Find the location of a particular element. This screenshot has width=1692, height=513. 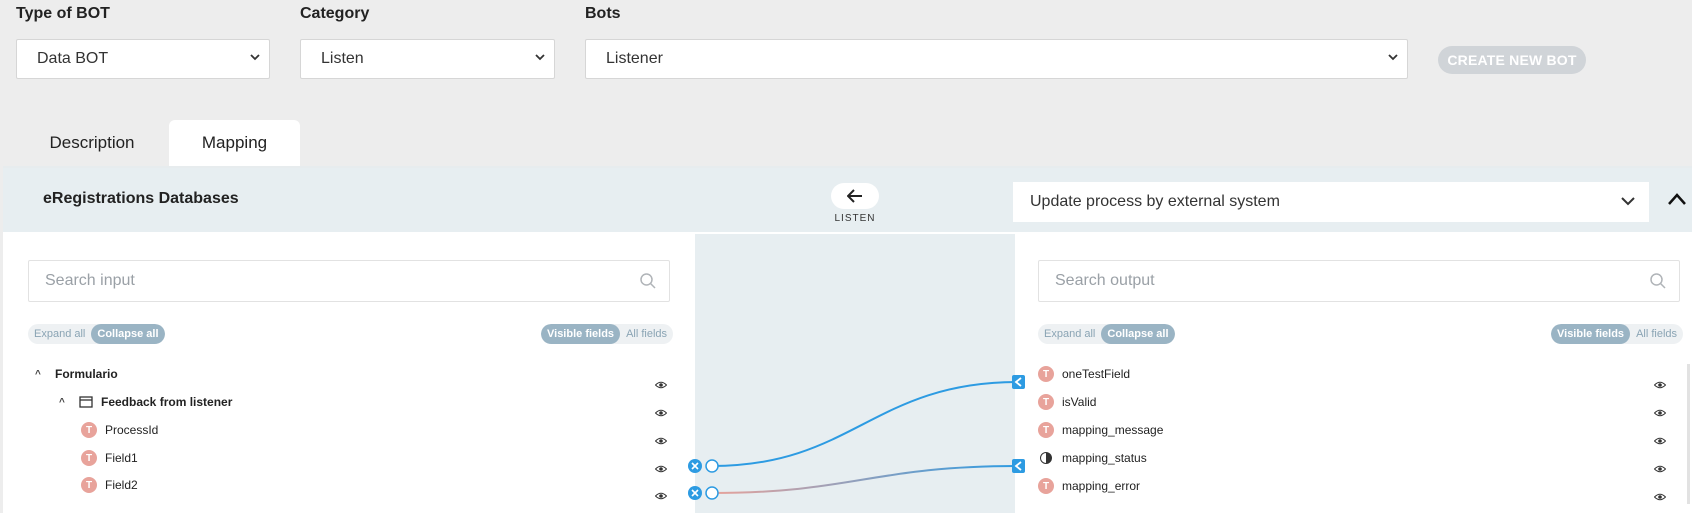

category-value: Listen is located at coordinates (342, 58).